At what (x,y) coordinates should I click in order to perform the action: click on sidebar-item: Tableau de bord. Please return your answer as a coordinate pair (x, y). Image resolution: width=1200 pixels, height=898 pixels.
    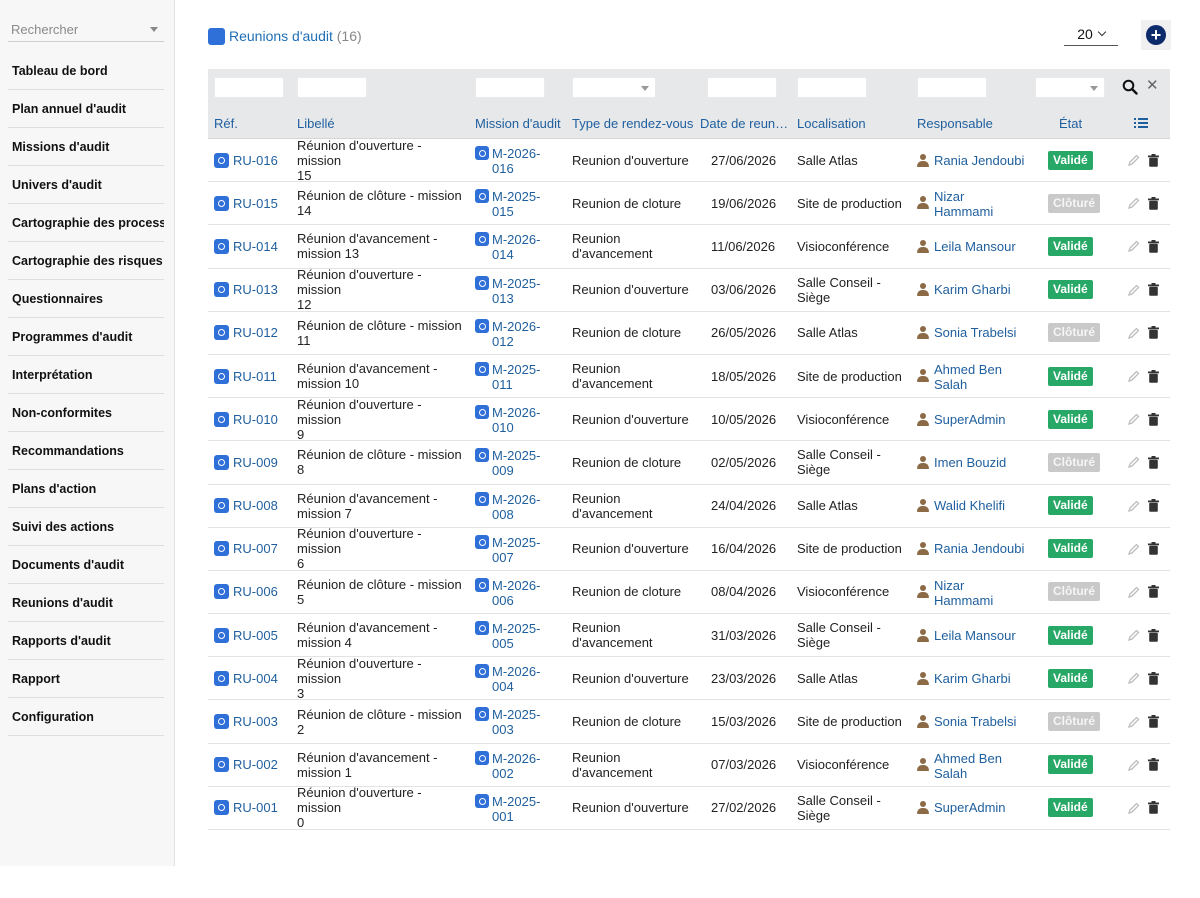
    Looking at the image, I should click on (86, 71).